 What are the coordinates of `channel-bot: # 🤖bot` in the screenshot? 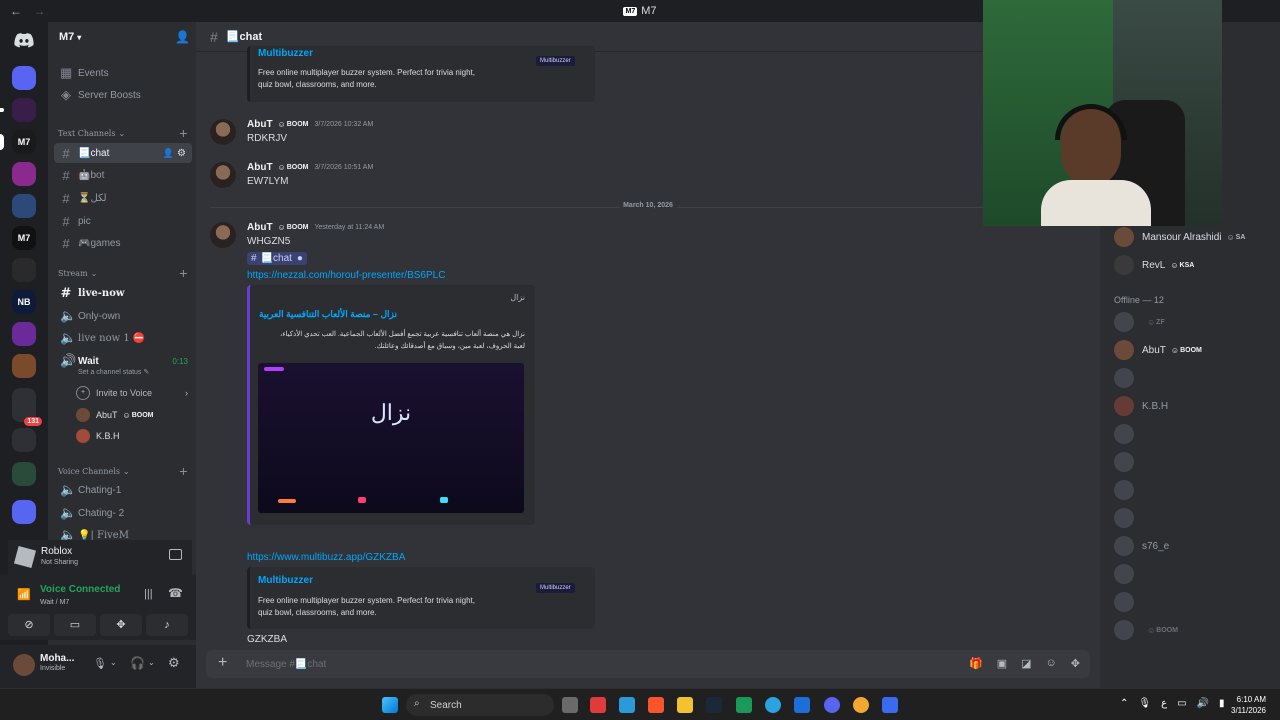 It's located at (123, 175).